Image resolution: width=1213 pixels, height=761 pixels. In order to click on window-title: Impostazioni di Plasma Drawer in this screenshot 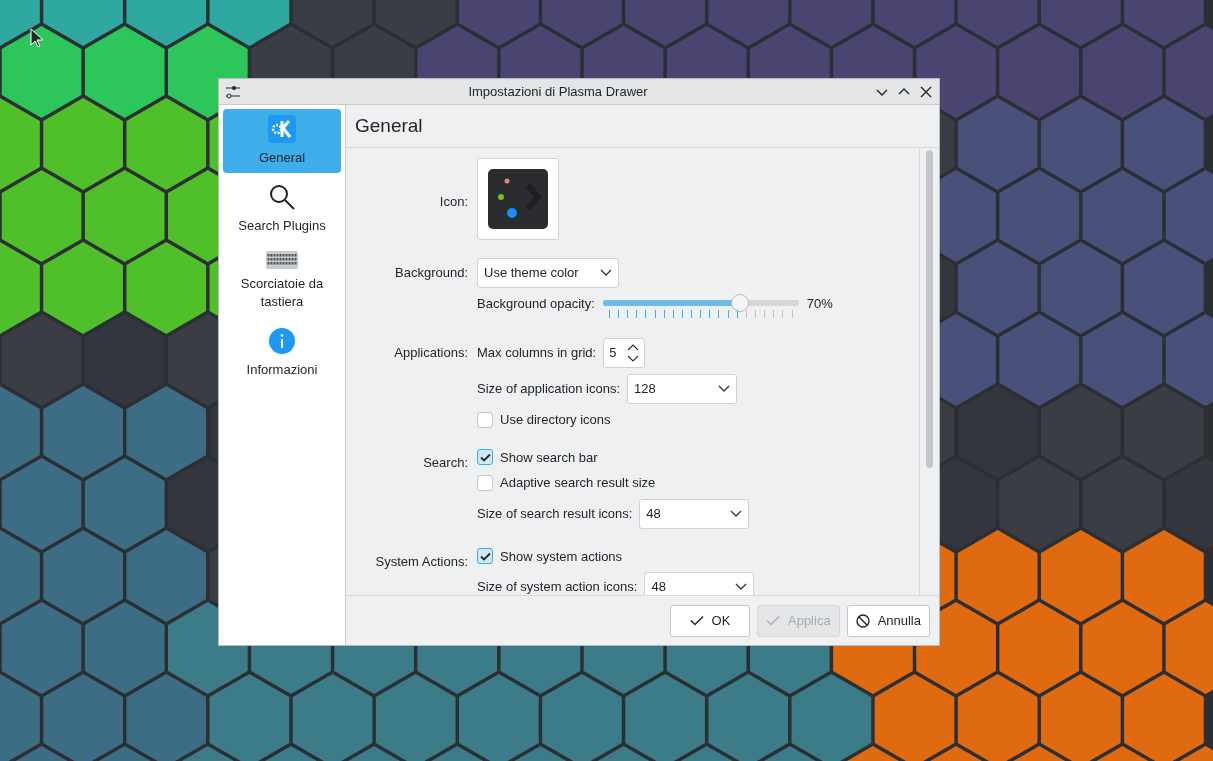, I will do `click(558, 91)`.